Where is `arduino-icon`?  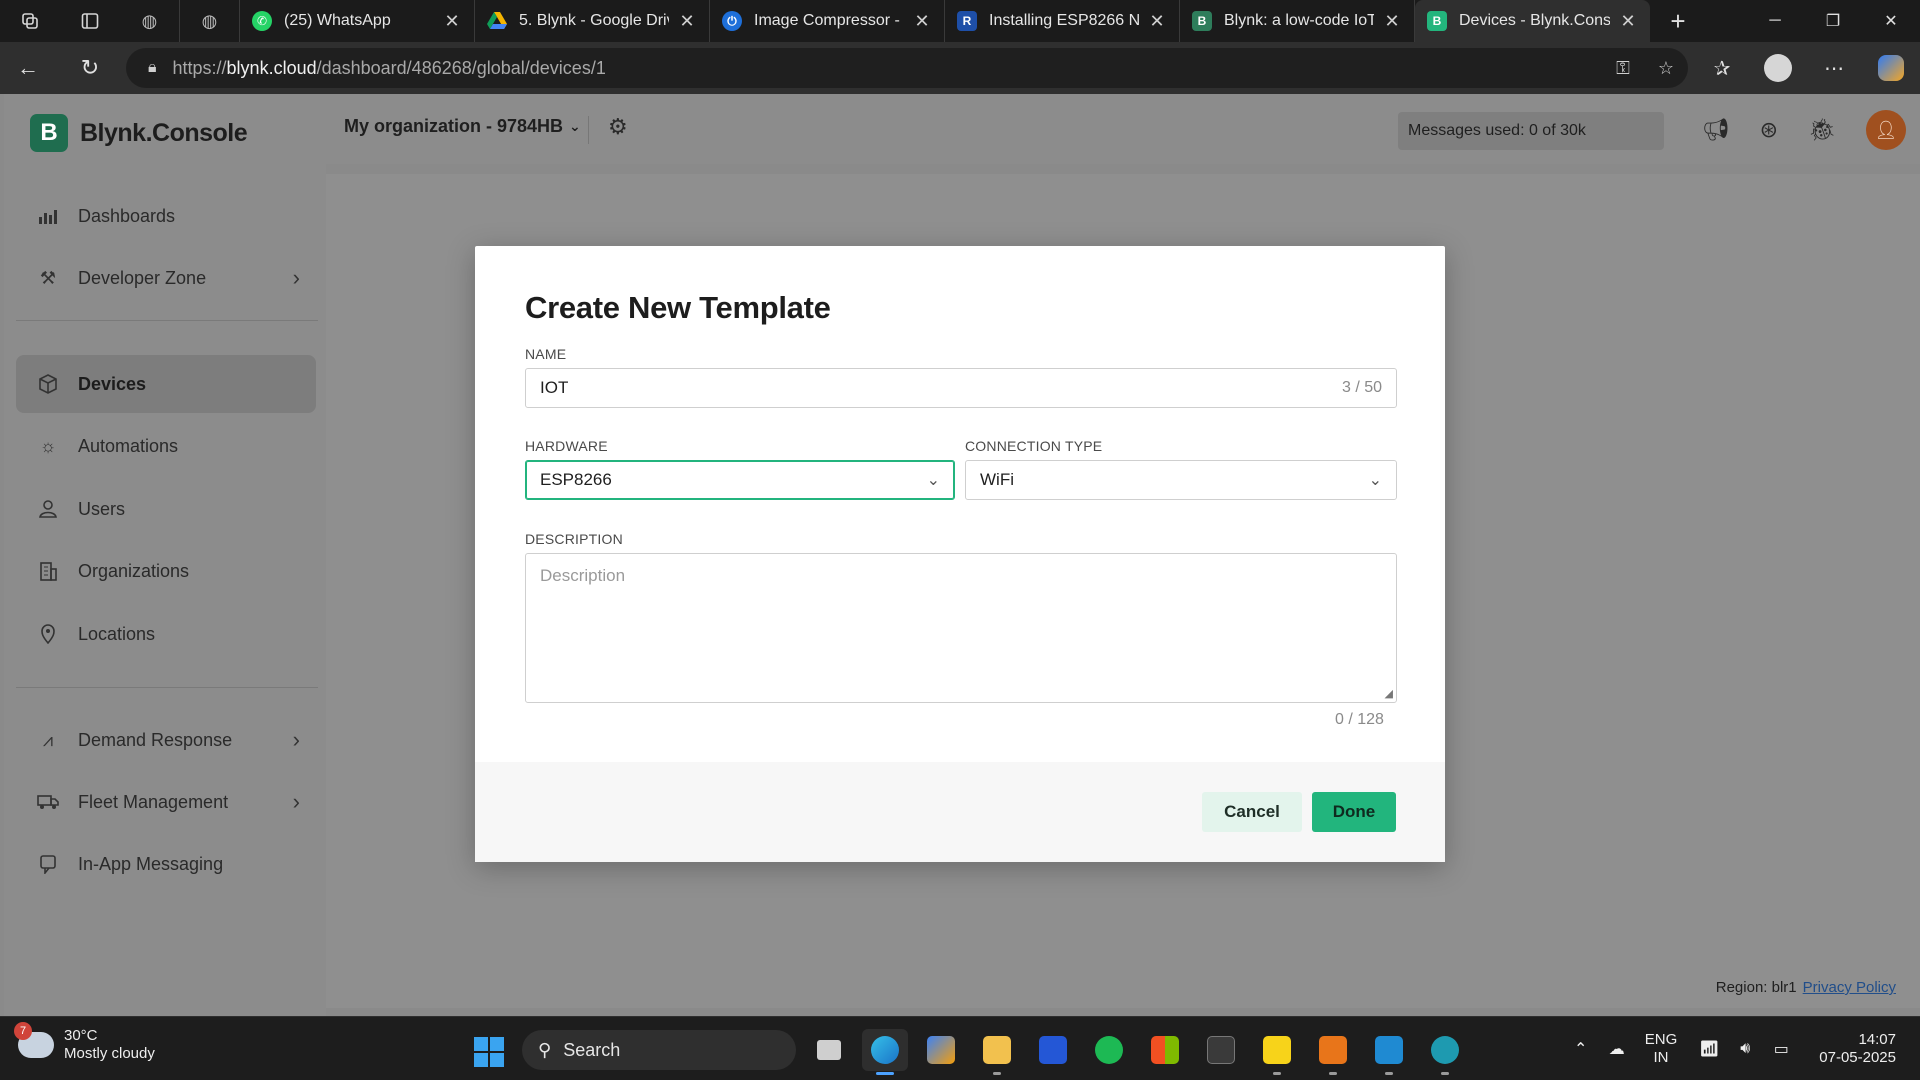 arduino-icon is located at coordinates (1445, 1052).